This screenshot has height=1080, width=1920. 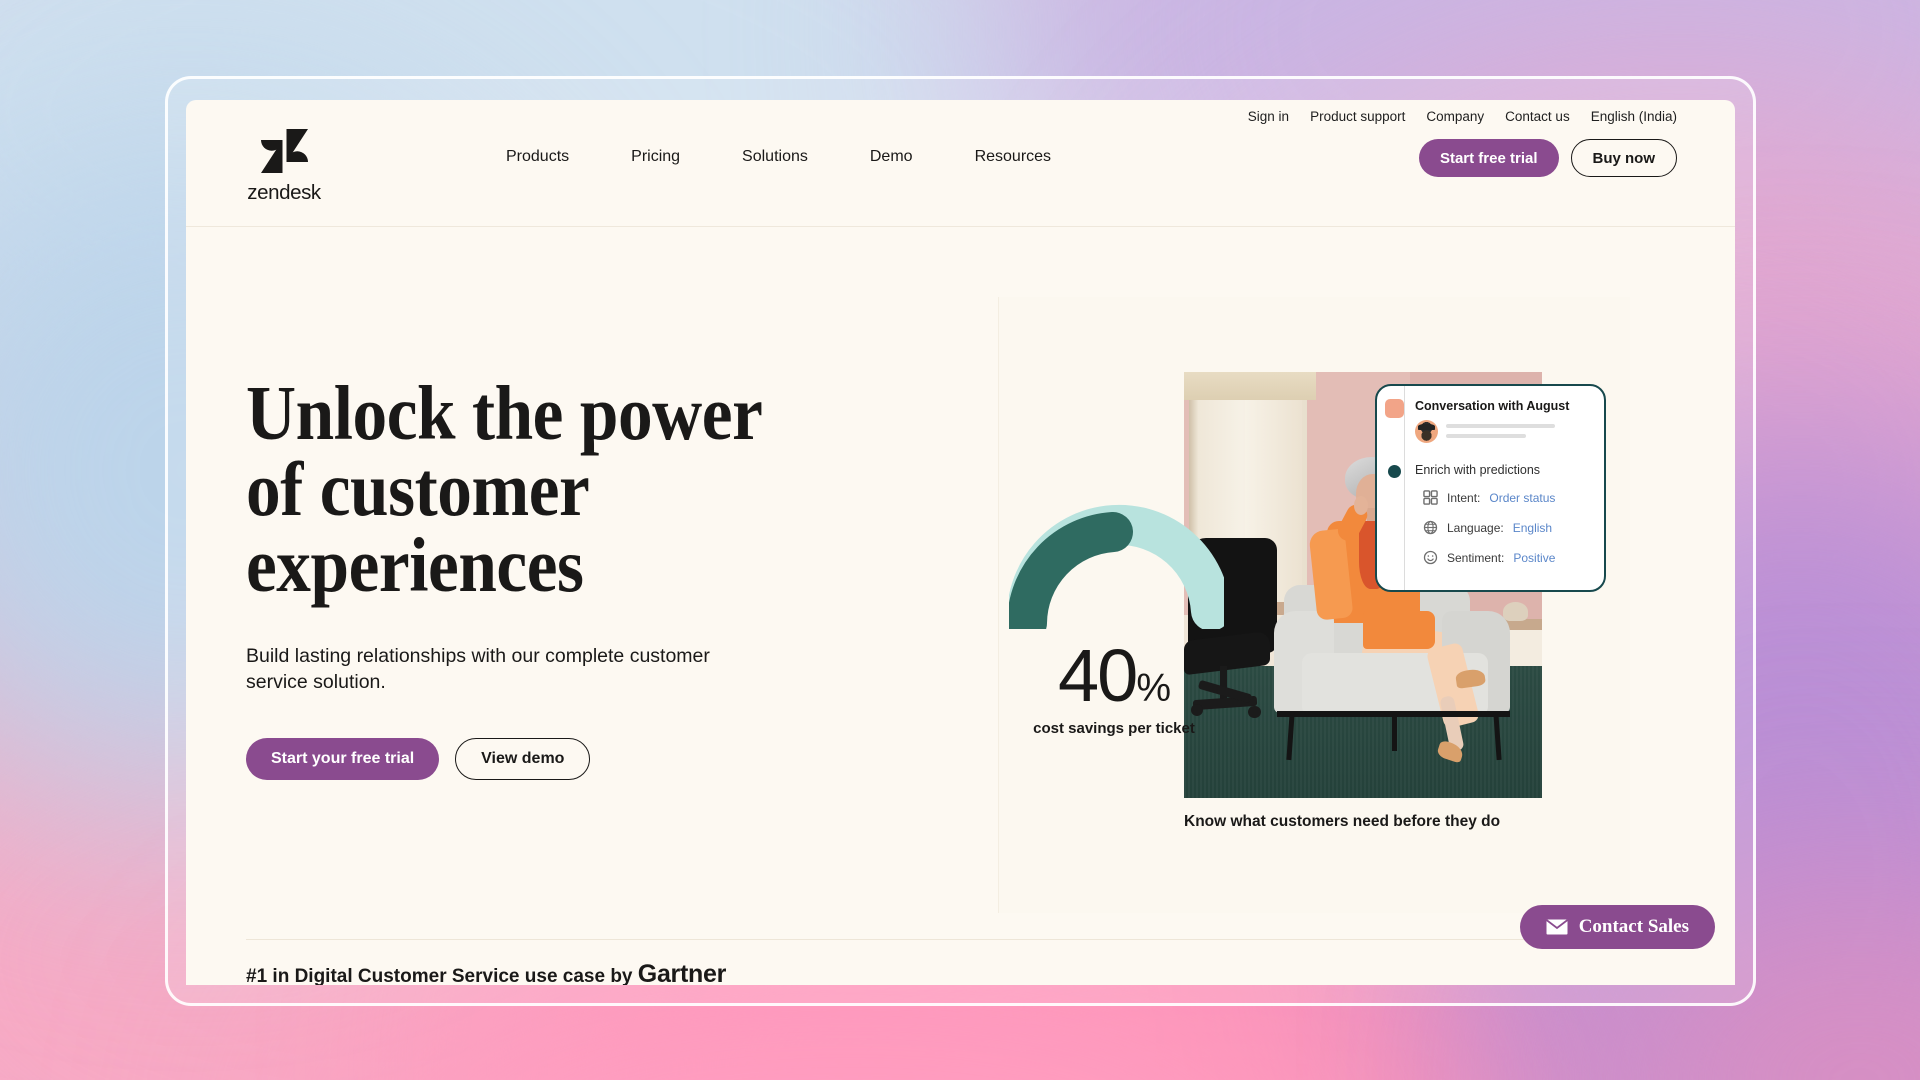 What do you see at coordinates (1634, 116) in the screenshot?
I see `language-selector: English (India)` at bounding box center [1634, 116].